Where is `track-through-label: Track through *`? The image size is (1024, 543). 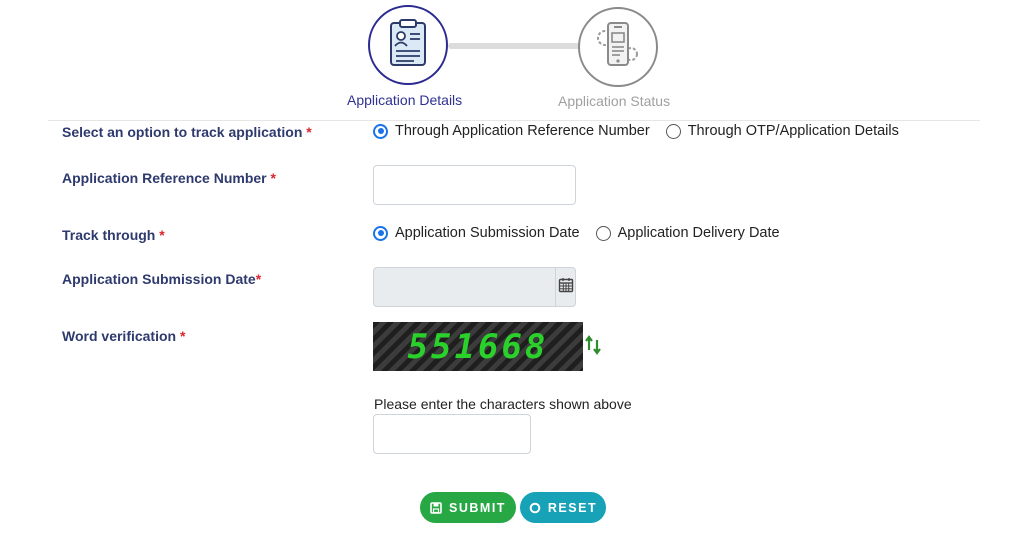 track-through-label: Track through * is located at coordinates (113, 235).